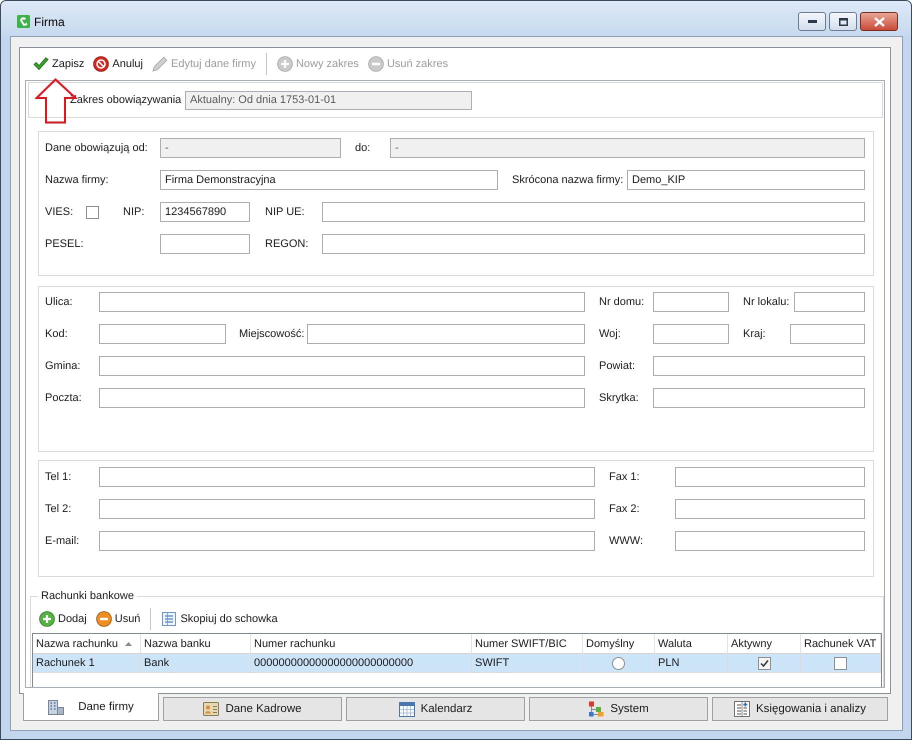 The width and height of the screenshot is (912, 740). What do you see at coordinates (406, 709) in the screenshot?
I see `calendar-icon` at bounding box center [406, 709].